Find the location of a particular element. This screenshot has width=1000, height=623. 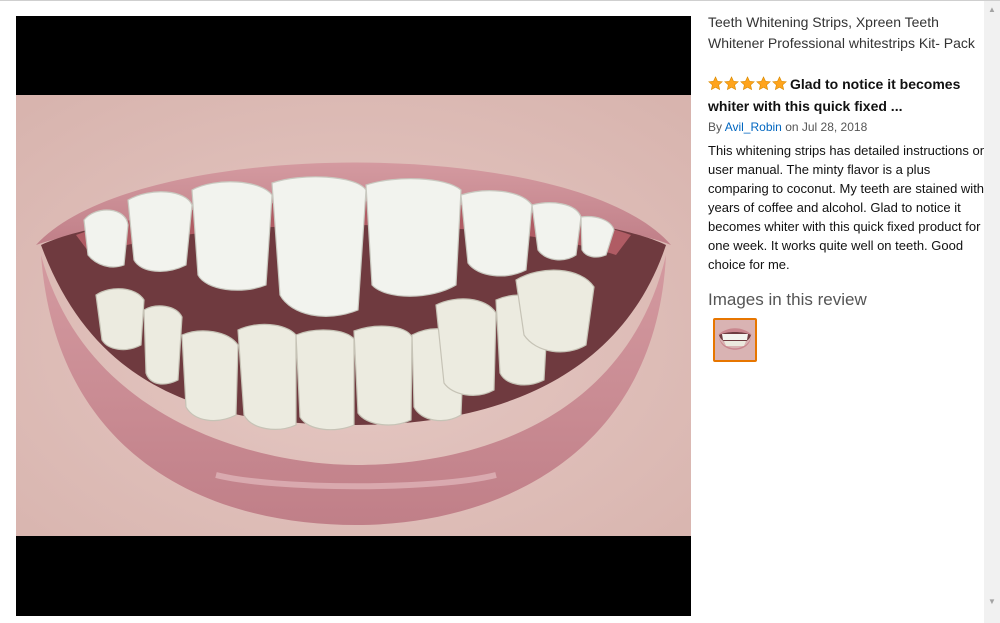

scroll-down-arrow-icon: ▼ is located at coordinates (992, 602).